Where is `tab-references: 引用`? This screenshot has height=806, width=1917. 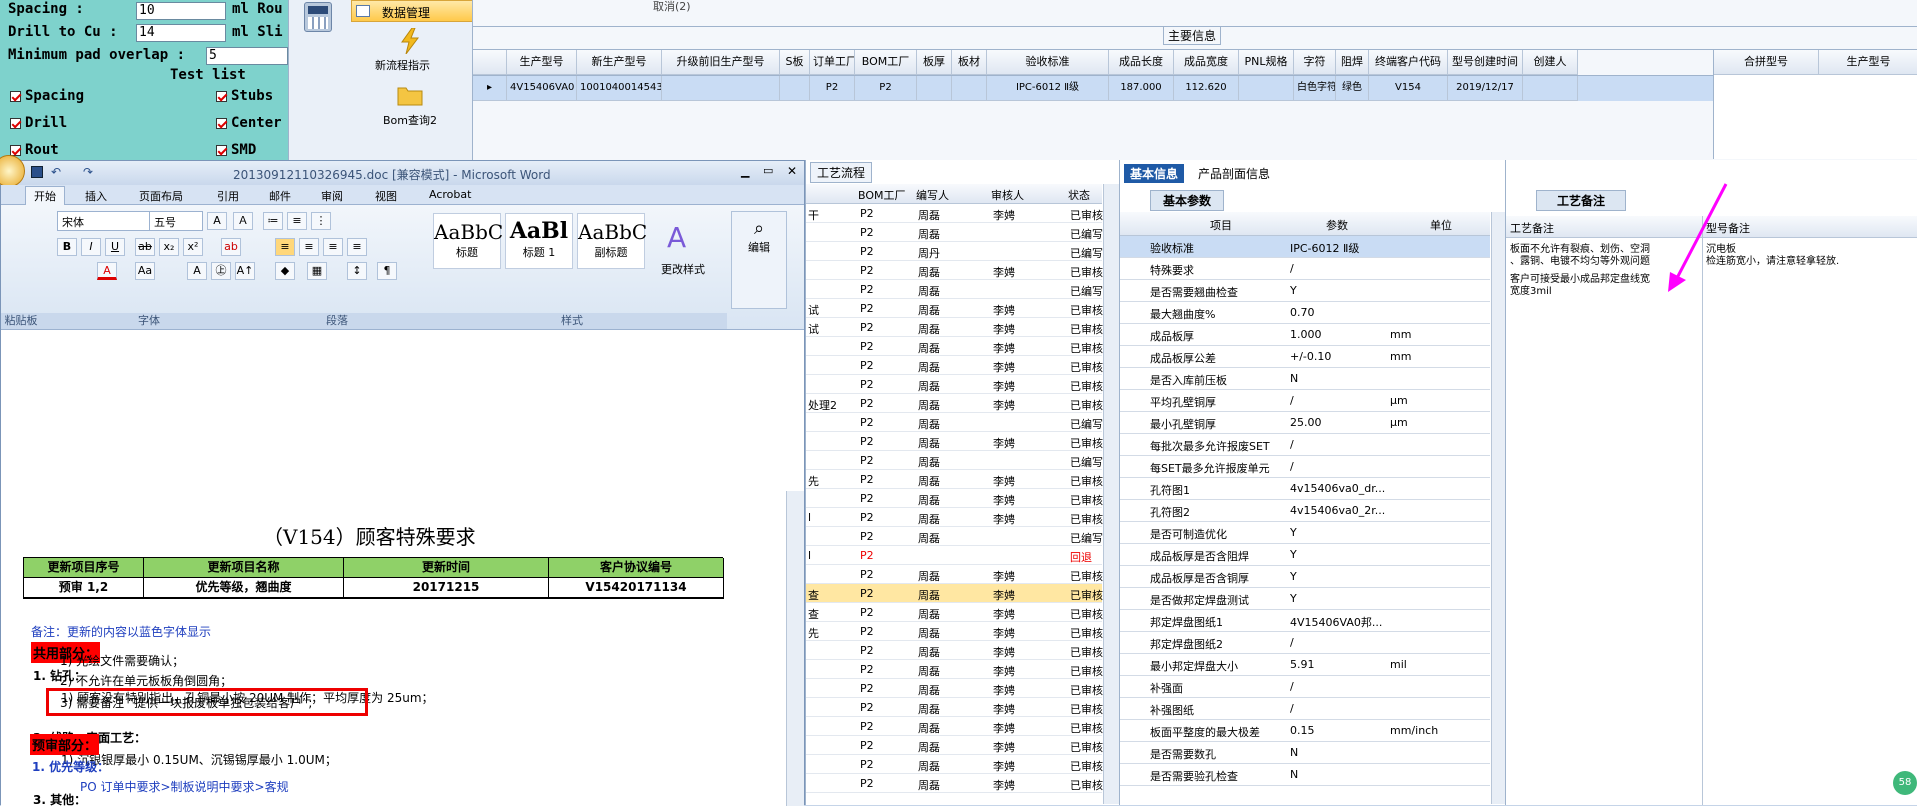
tab-references: 引用 is located at coordinates (228, 196).